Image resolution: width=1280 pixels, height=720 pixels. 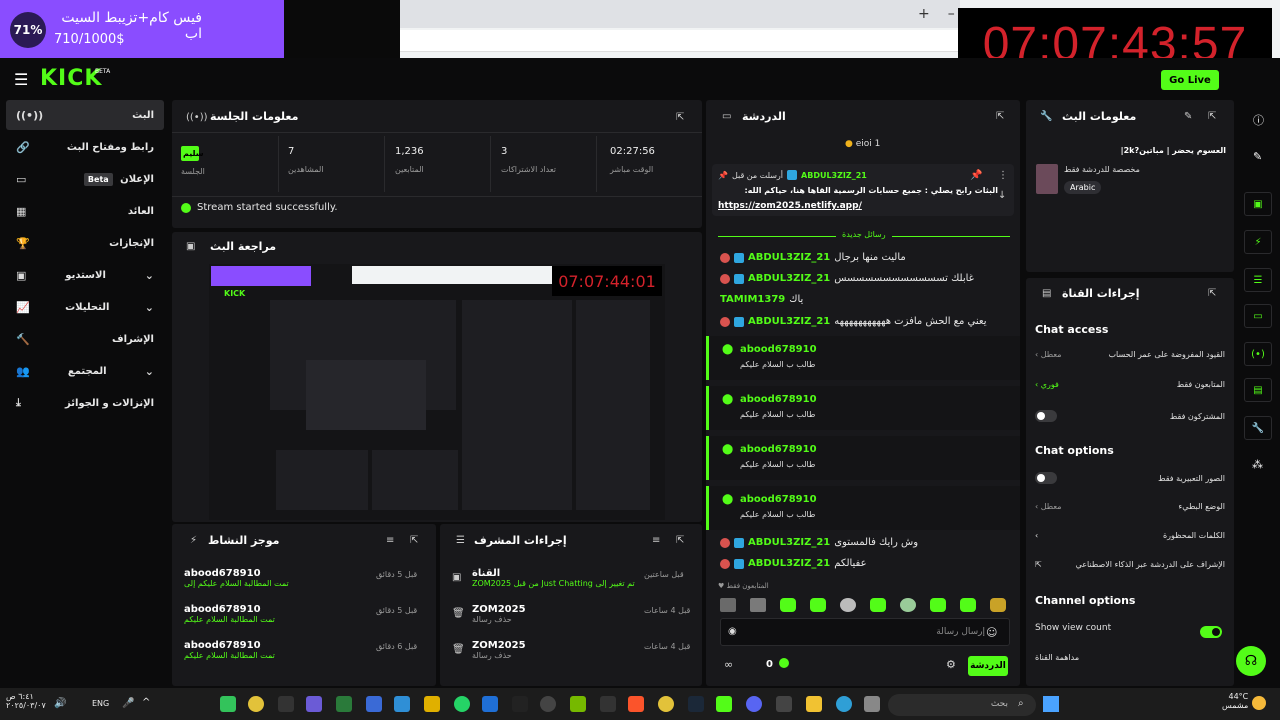 What do you see at coordinates (85, 179) in the screenshot?
I see `sidebar-item-ads: الإعلان Beta ▭` at bounding box center [85, 179].